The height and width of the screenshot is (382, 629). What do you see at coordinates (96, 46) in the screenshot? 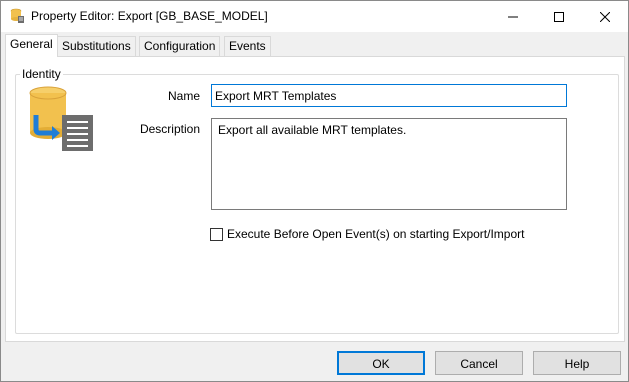
I see `tab-substitutions: Substitutions` at bounding box center [96, 46].